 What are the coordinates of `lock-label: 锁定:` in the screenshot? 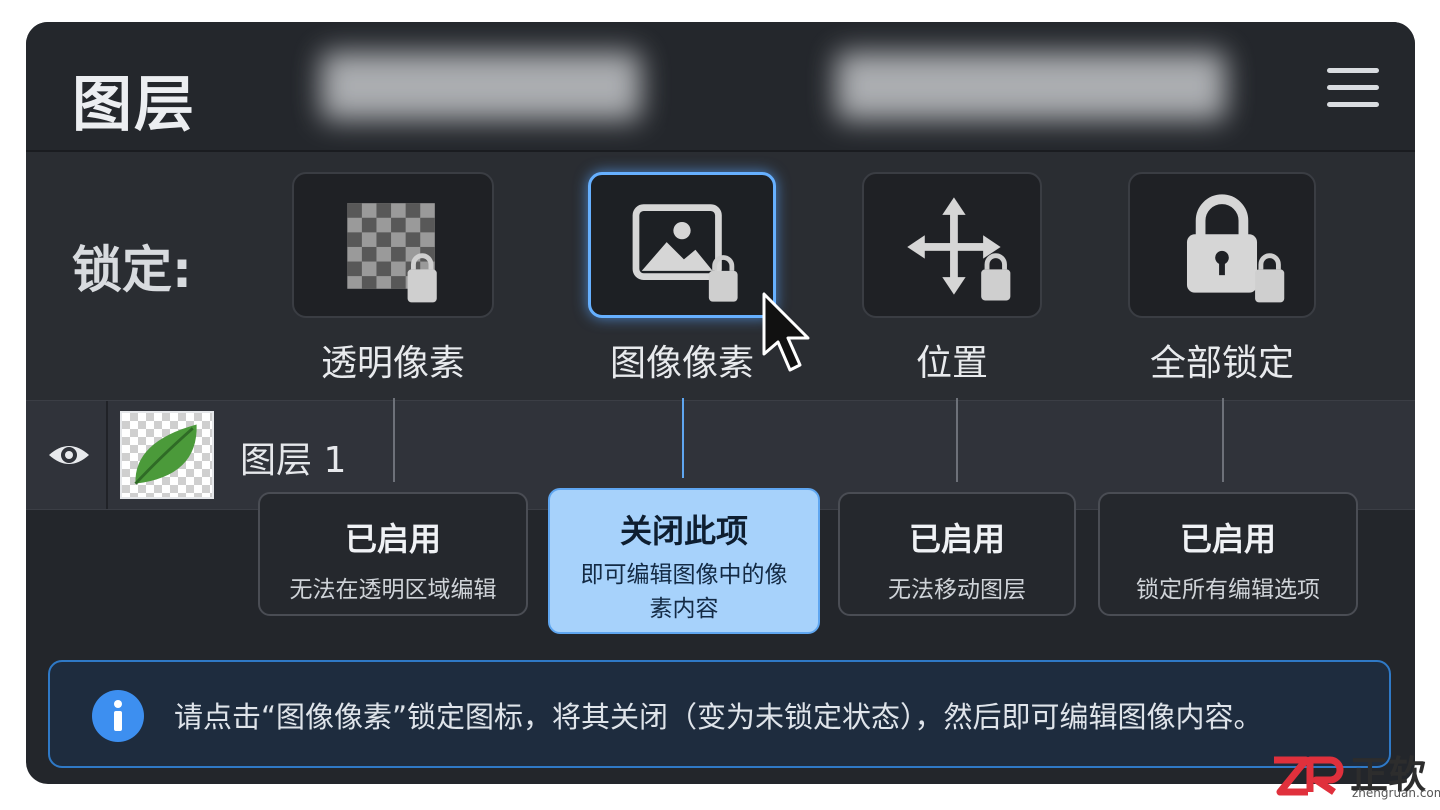 It's located at (132, 270).